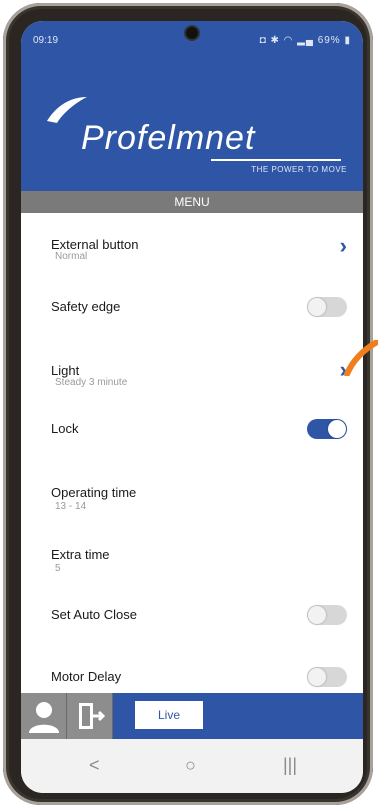 Image resolution: width=378 pixels, height=809 pixels. I want to click on menu-item-sublabel: 13 - 14, so click(71, 506).